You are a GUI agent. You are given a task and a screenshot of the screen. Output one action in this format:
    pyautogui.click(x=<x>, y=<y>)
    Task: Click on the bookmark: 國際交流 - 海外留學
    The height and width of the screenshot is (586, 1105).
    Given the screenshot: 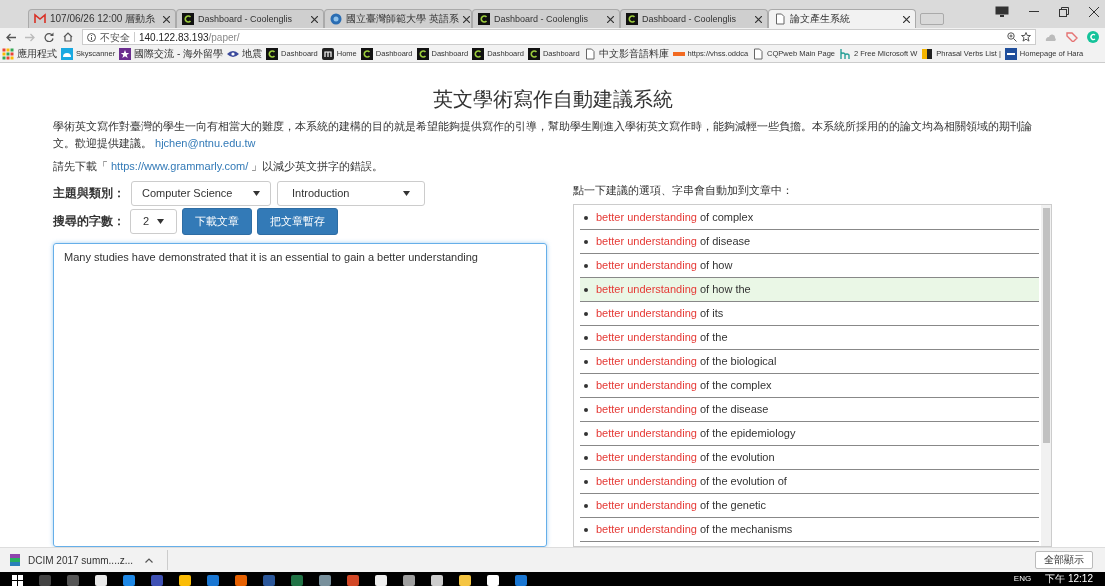 What is the action you would take?
    pyautogui.click(x=171, y=54)
    